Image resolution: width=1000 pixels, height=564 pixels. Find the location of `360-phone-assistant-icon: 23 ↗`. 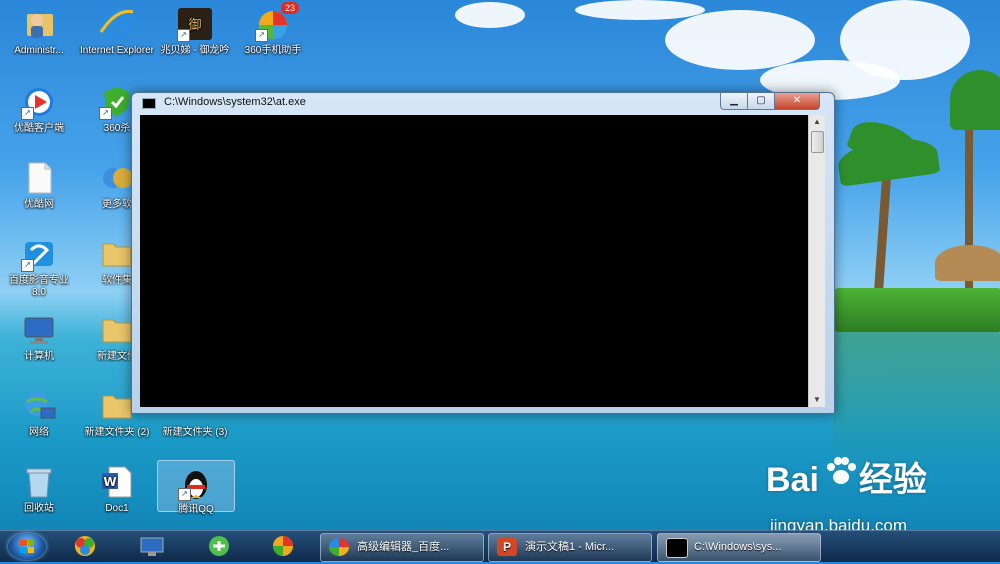

360-phone-assistant-icon: 23 ↗ is located at coordinates (277, 22).